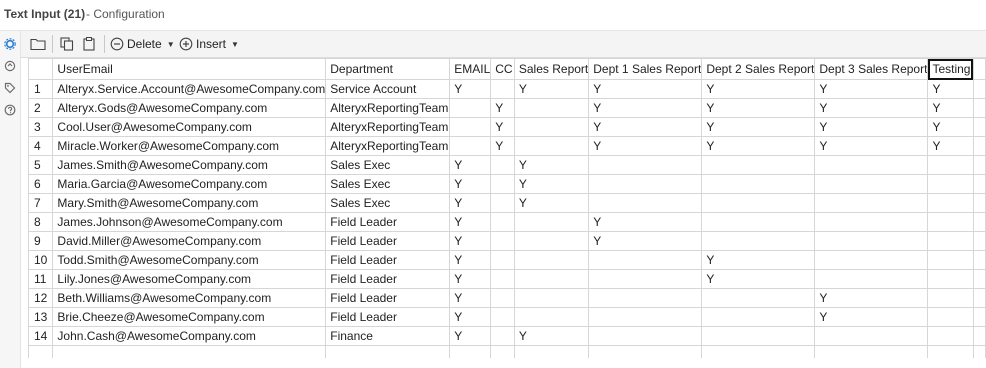 Image resolution: width=986 pixels, height=368 pixels. What do you see at coordinates (189, 108) in the screenshot?
I see `table-cell: Alteryx.Gods@AwesomeCompany.com` at bounding box center [189, 108].